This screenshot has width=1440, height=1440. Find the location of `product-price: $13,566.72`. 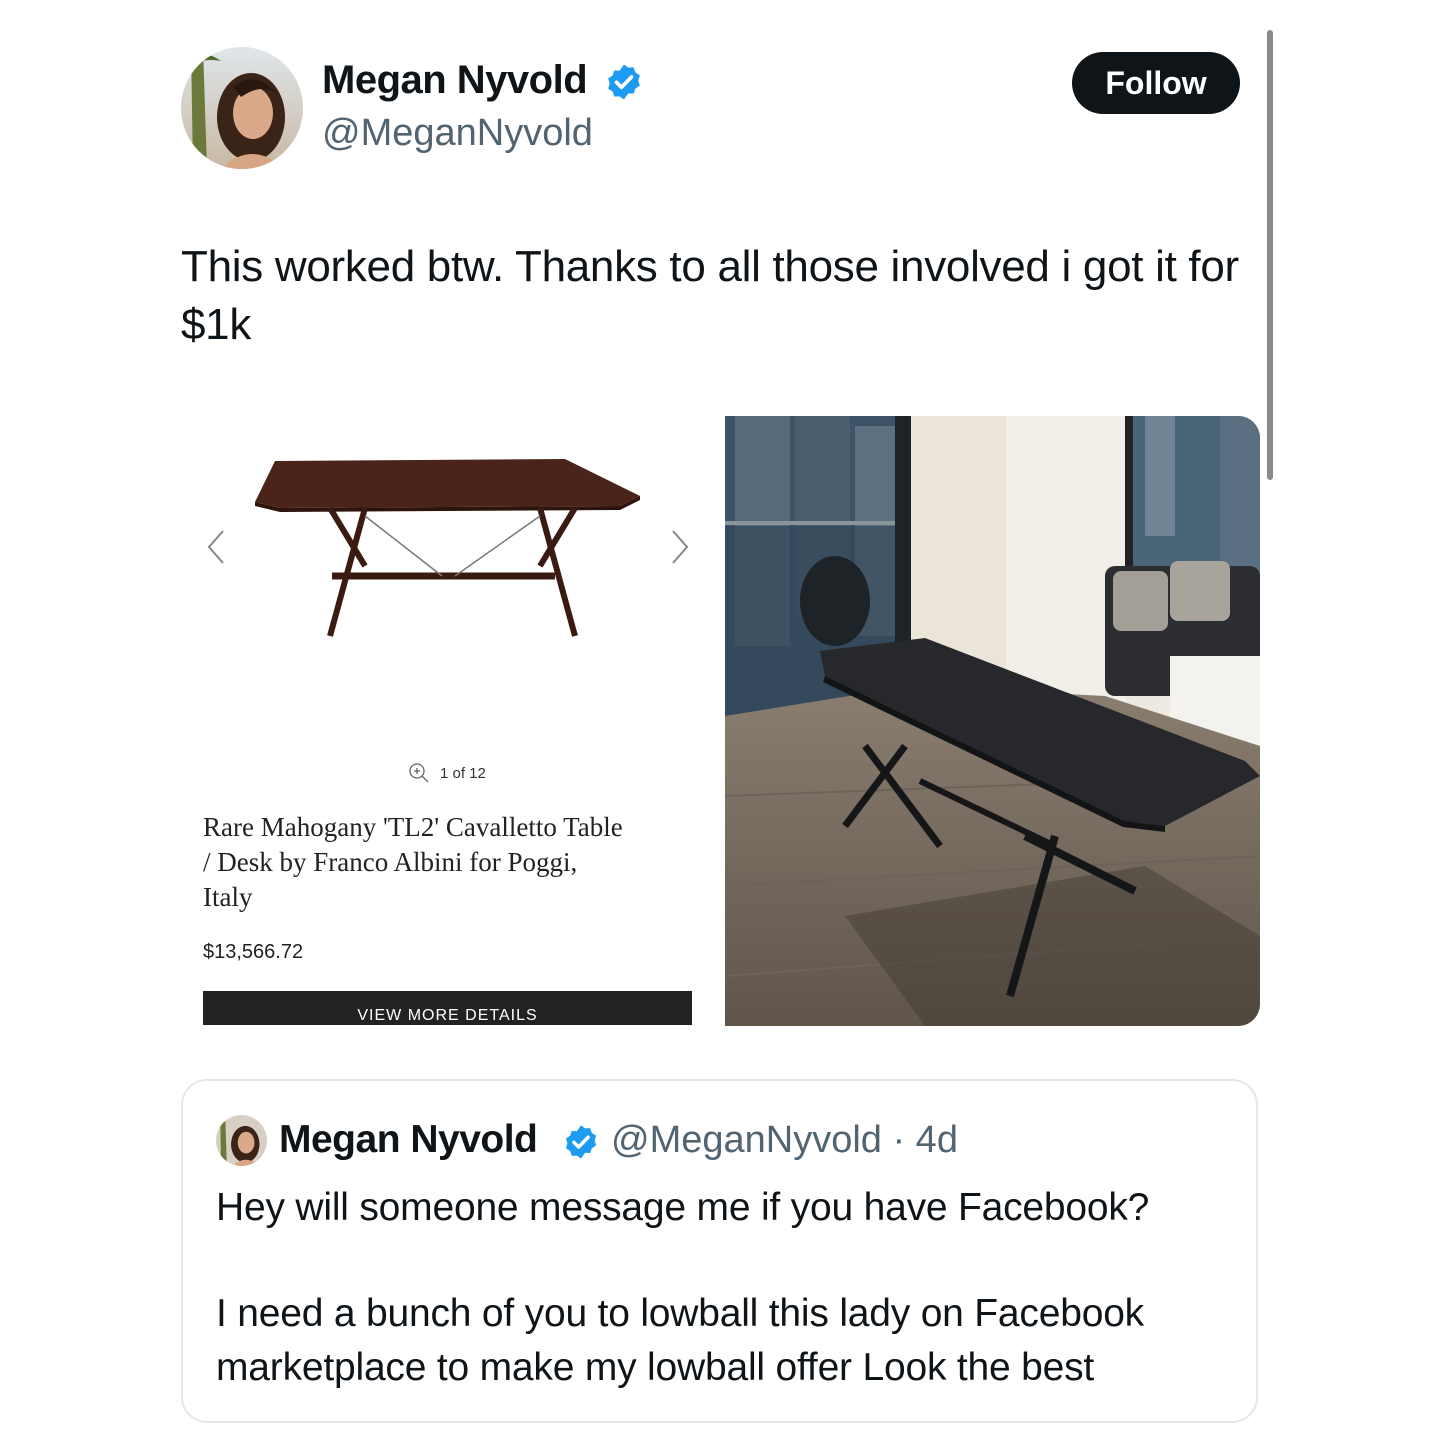

product-price: $13,566.72 is located at coordinates (253, 952).